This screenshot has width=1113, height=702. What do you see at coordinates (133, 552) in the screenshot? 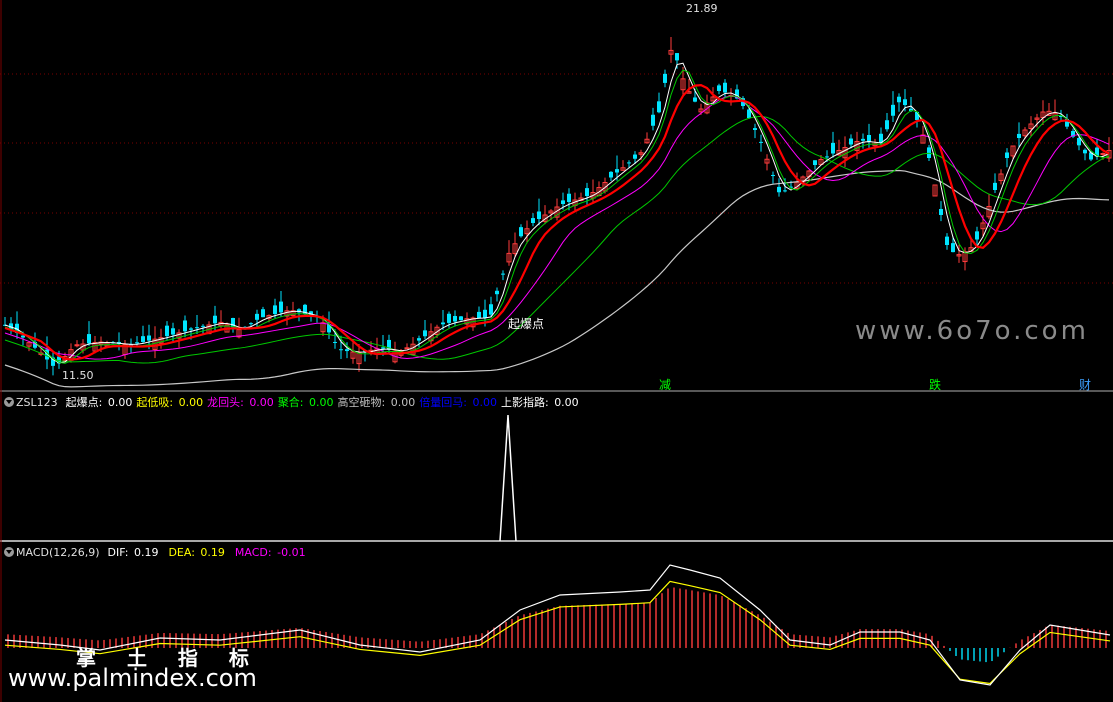
I see `field-dif: DIF: 0.19` at bounding box center [133, 552].